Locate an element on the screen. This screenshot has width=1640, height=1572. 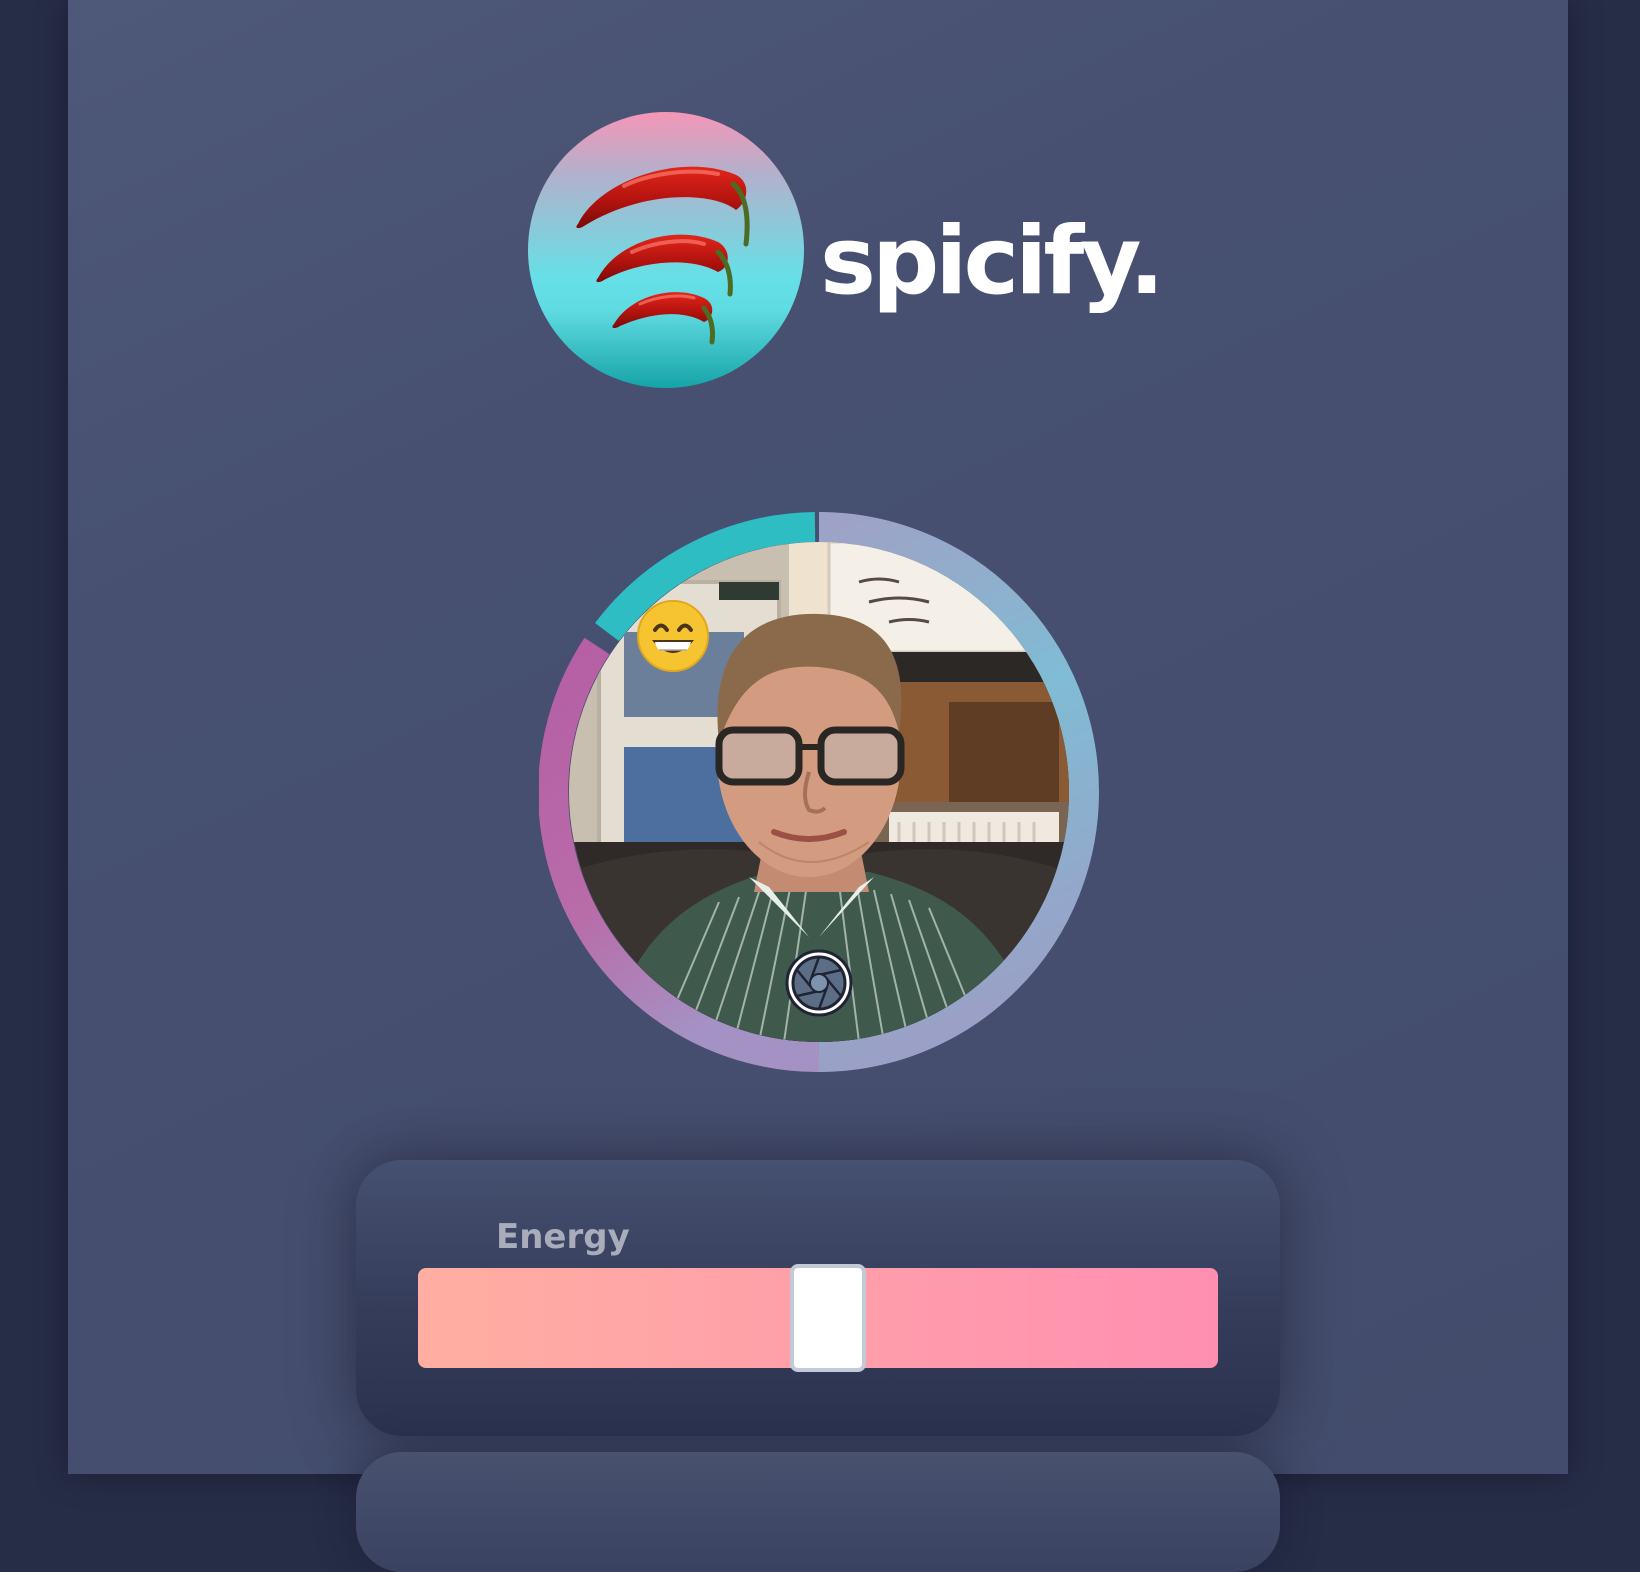
camera-view is located at coordinates (819, 792).